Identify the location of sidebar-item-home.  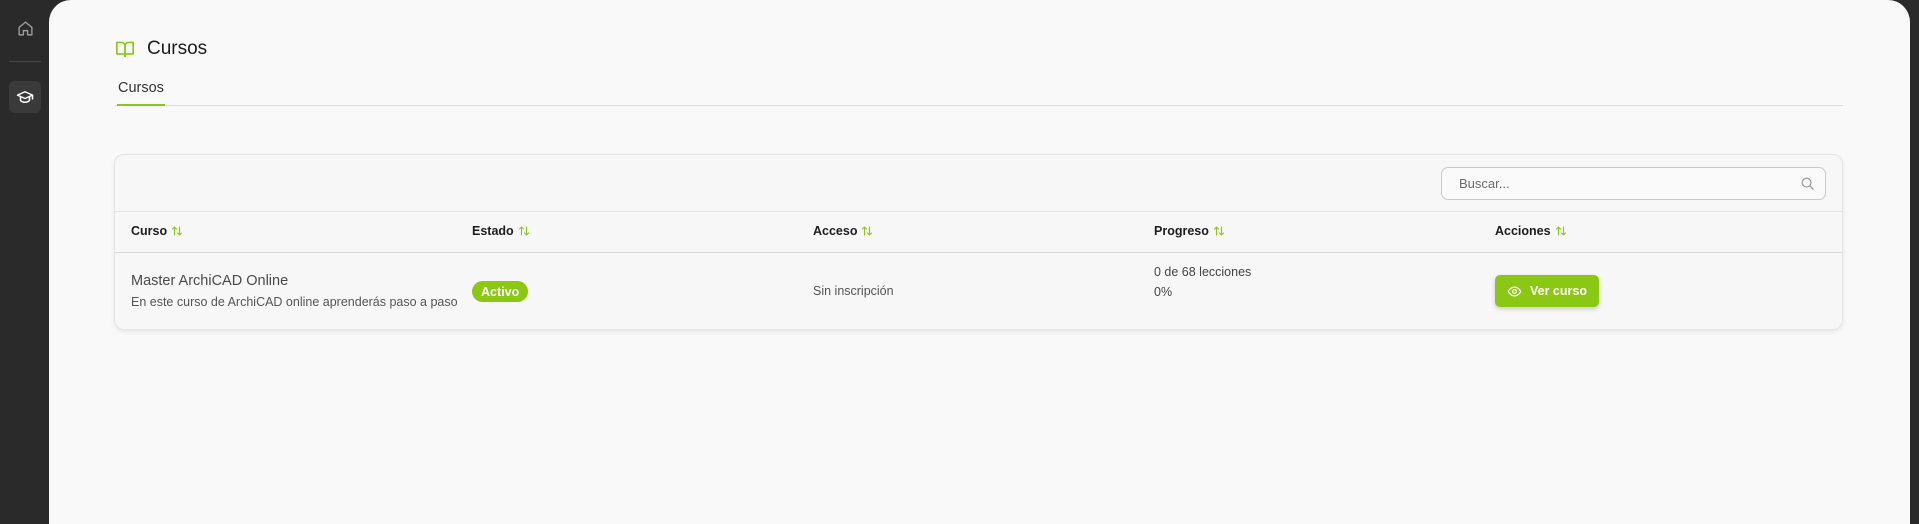
(25, 28).